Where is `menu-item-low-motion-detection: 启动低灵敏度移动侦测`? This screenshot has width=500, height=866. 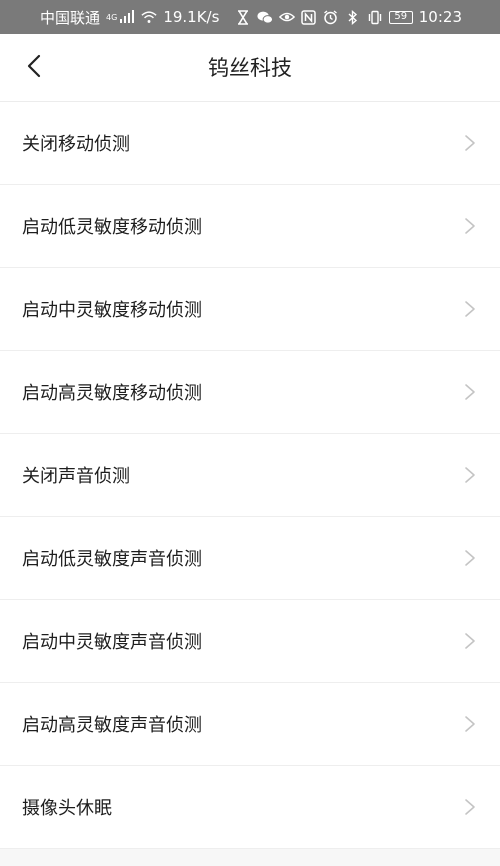 menu-item-low-motion-detection: 启动低灵敏度移动侦测 is located at coordinates (250, 226).